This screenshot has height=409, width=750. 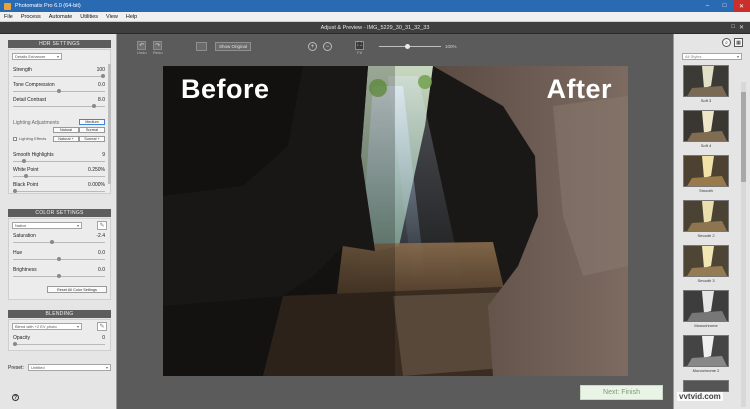 I want to click on lighting-surreal-button: Surreal, so click(x=92, y=130).